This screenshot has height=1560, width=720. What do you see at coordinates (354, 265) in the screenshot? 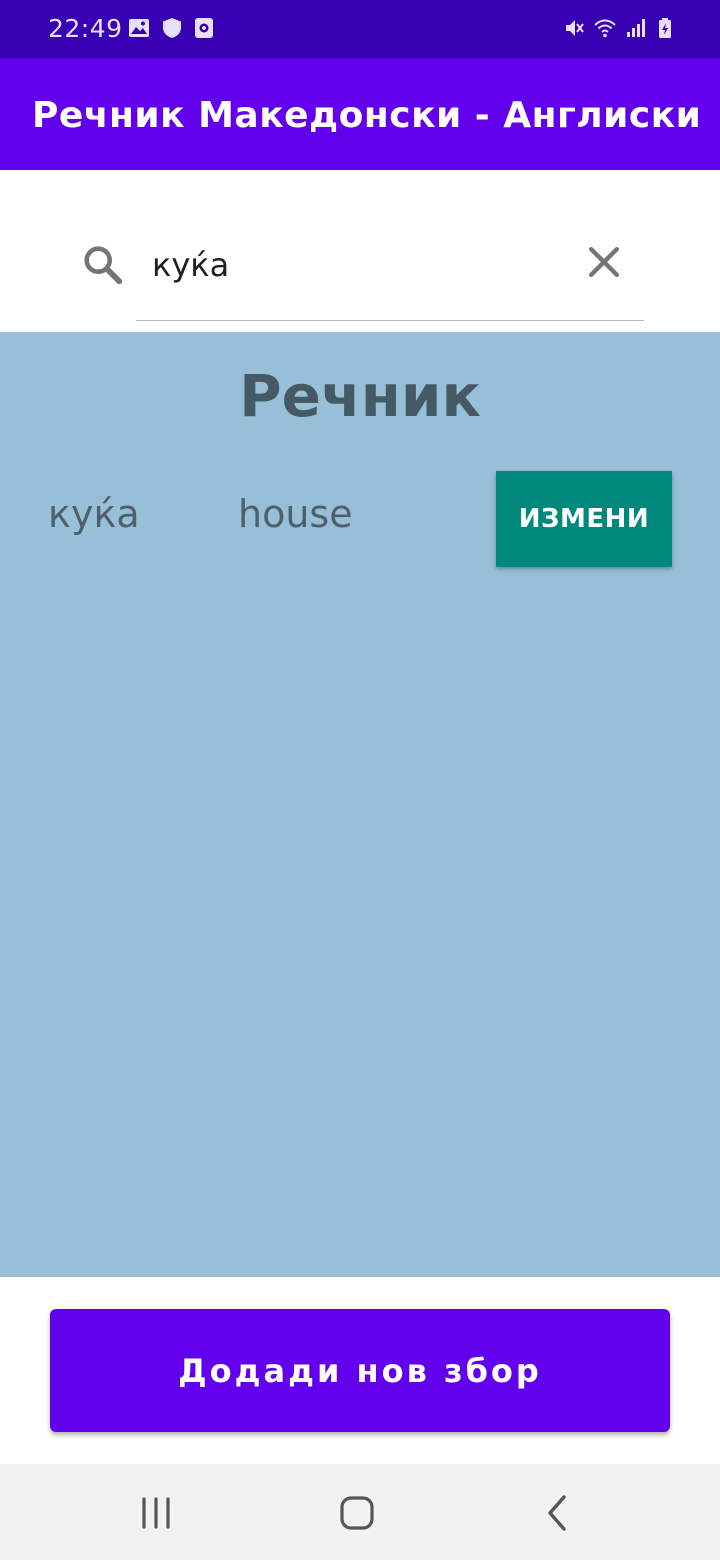
I see `search-input` at bounding box center [354, 265].